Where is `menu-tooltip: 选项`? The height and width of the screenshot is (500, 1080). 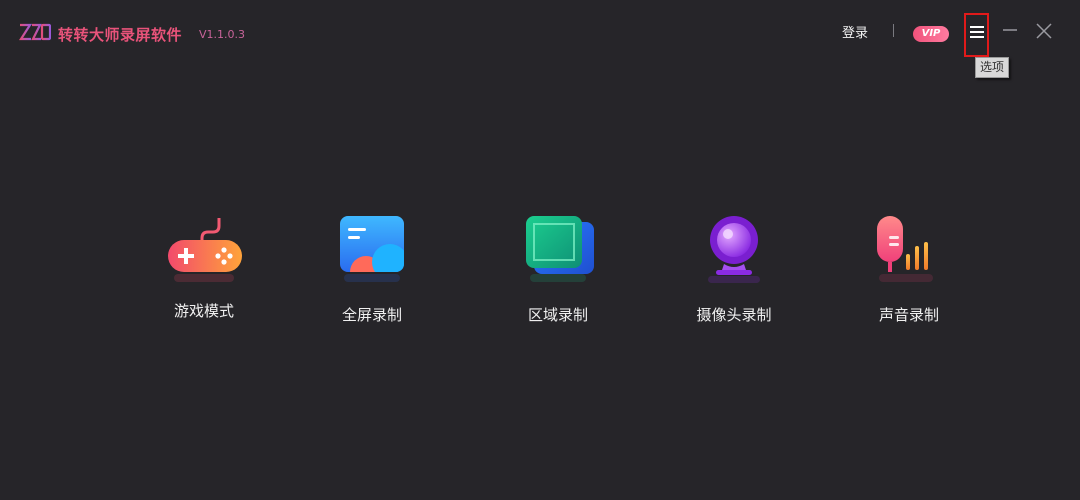 menu-tooltip: 选项 is located at coordinates (992, 67).